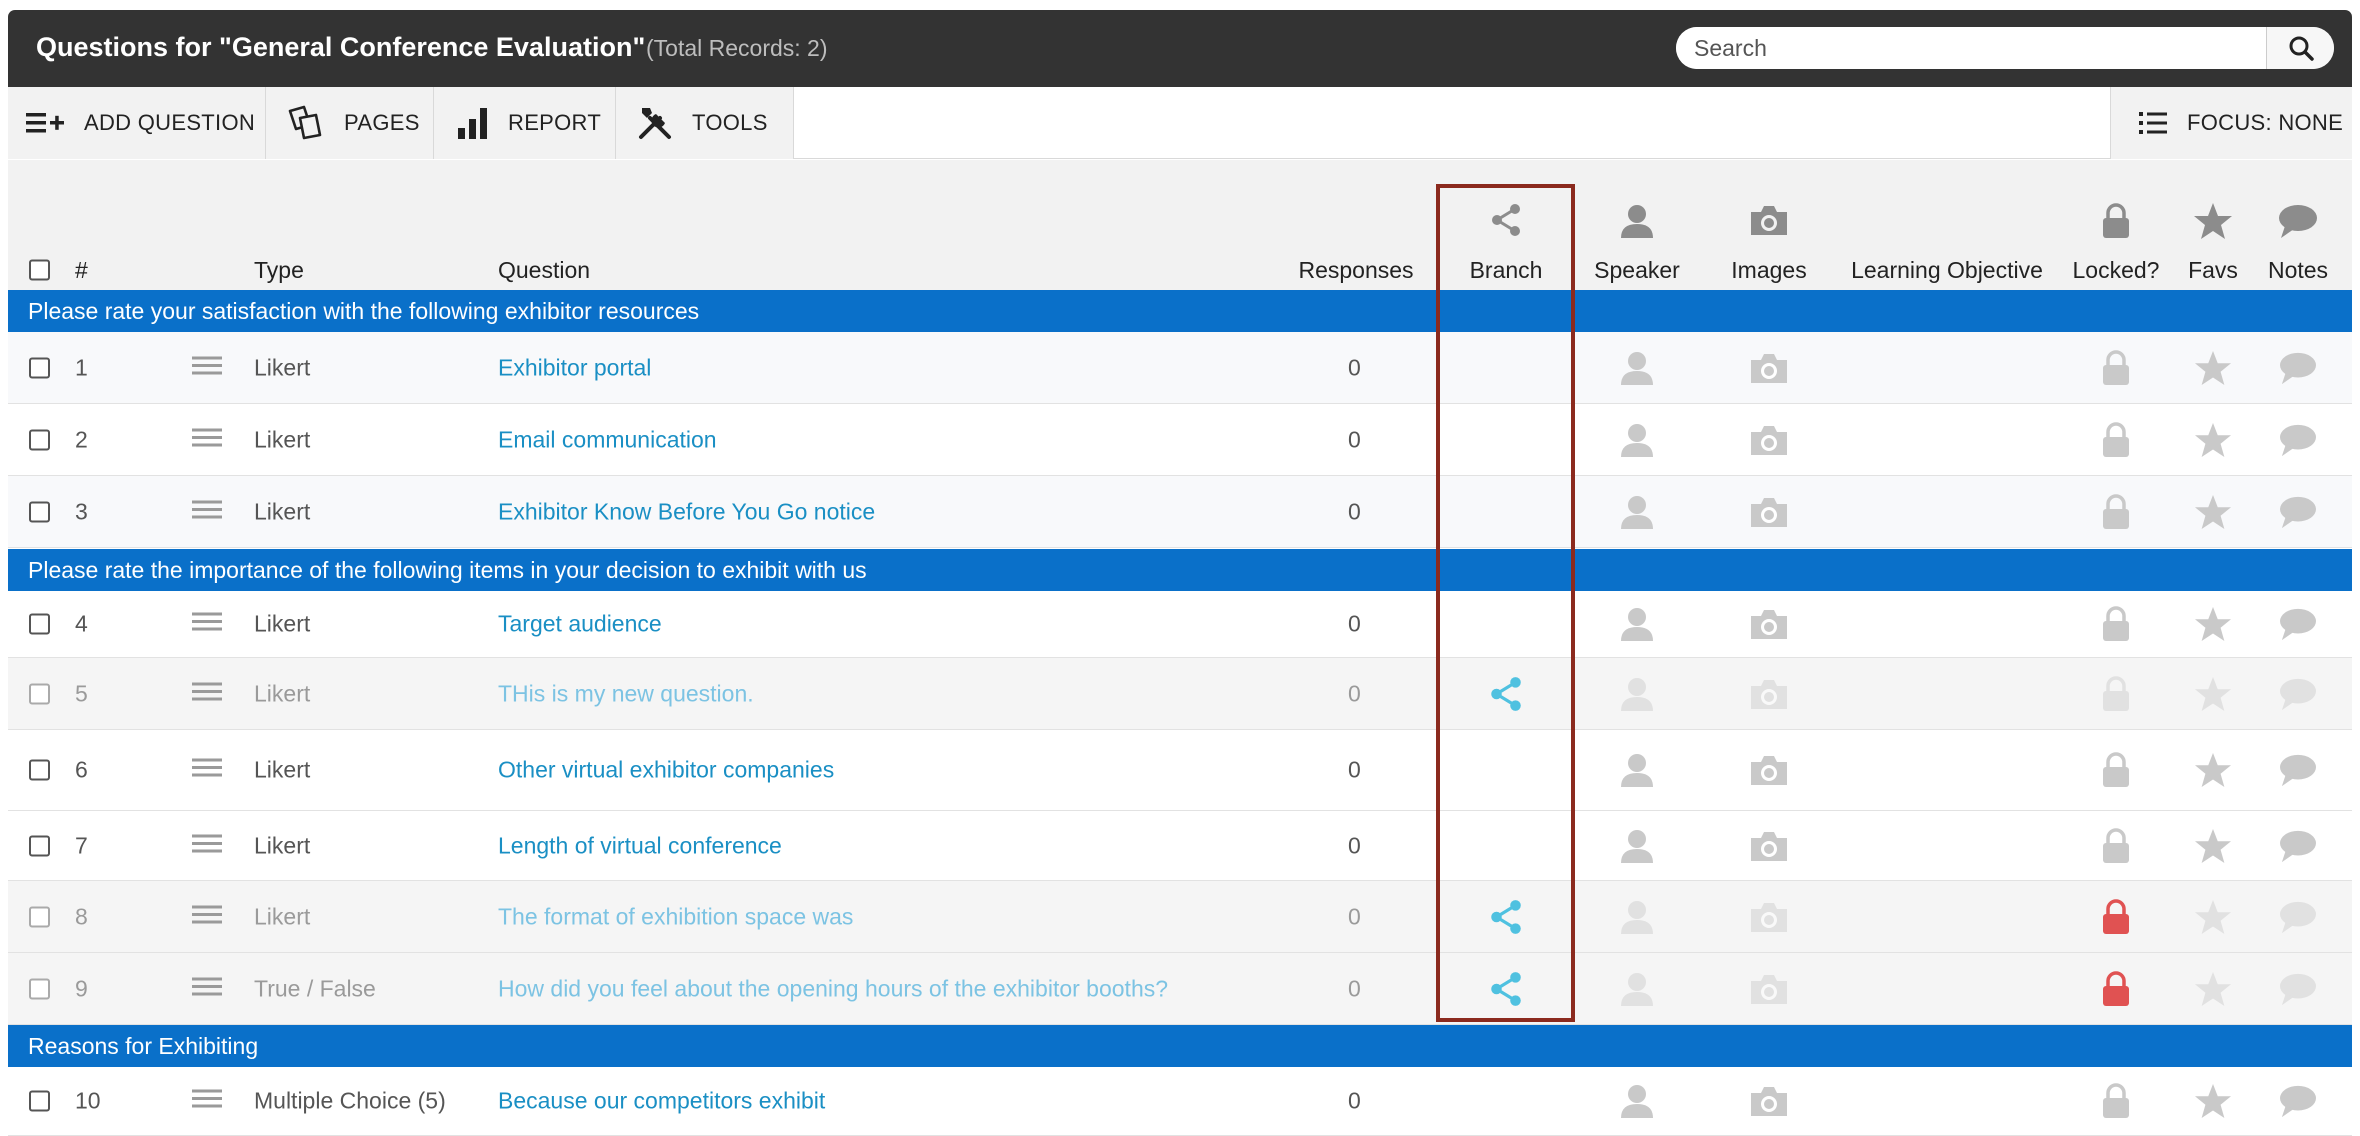 This screenshot has width=2360, height=1136. What do you see at coordinates (2300, 48) in the screenshot?
I see `search-button` at bounding box center [2300, 48].